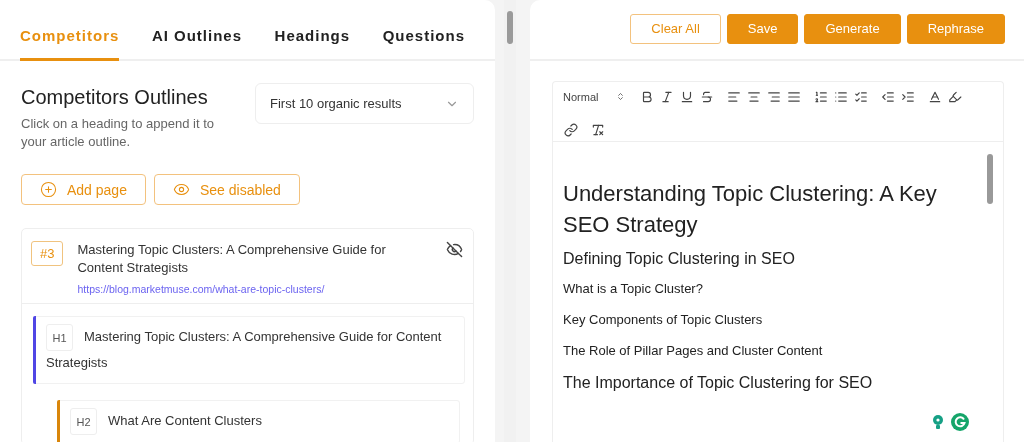 Image resolution: width=1024 pixels, height=442 pixels. Describe the element at coordinates (990, 179) in the screenshot. I see `scrollbar-thumb` at that location.